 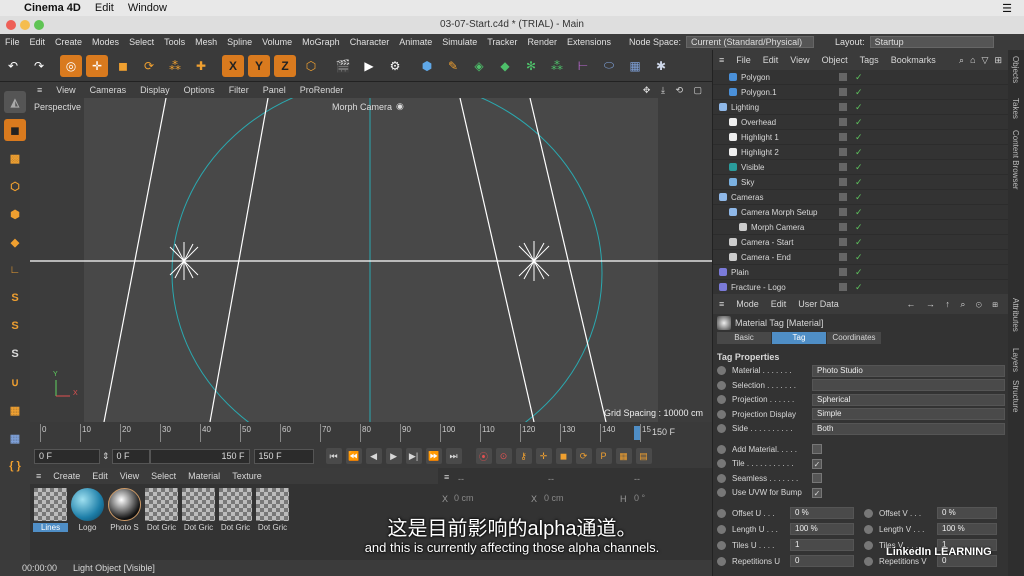 I want to click on tab-tag: Tag, so click(x=799, y=338).